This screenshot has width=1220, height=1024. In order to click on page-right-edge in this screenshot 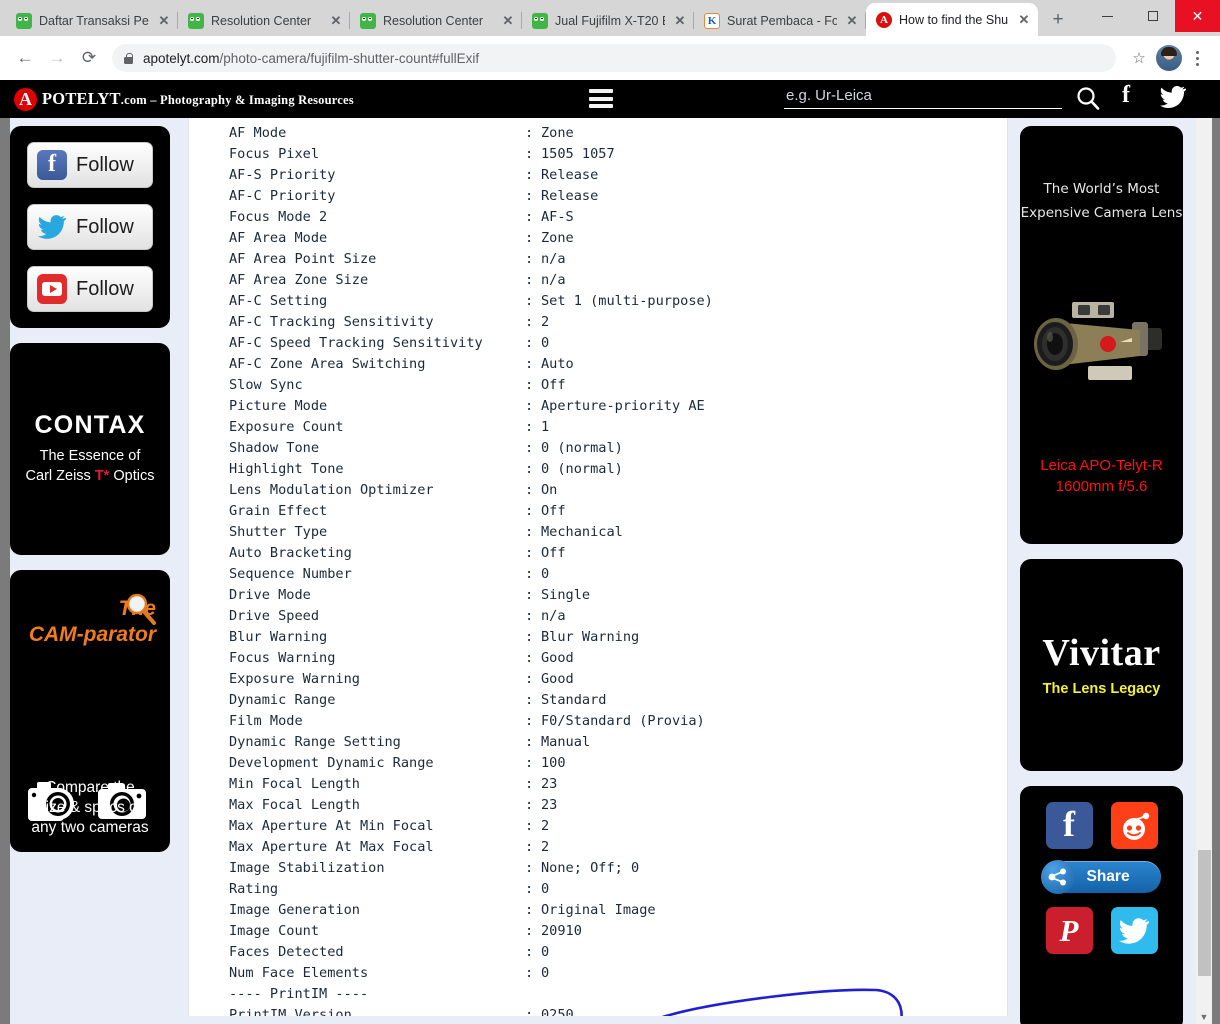, I will do `click(1216, 571)`.